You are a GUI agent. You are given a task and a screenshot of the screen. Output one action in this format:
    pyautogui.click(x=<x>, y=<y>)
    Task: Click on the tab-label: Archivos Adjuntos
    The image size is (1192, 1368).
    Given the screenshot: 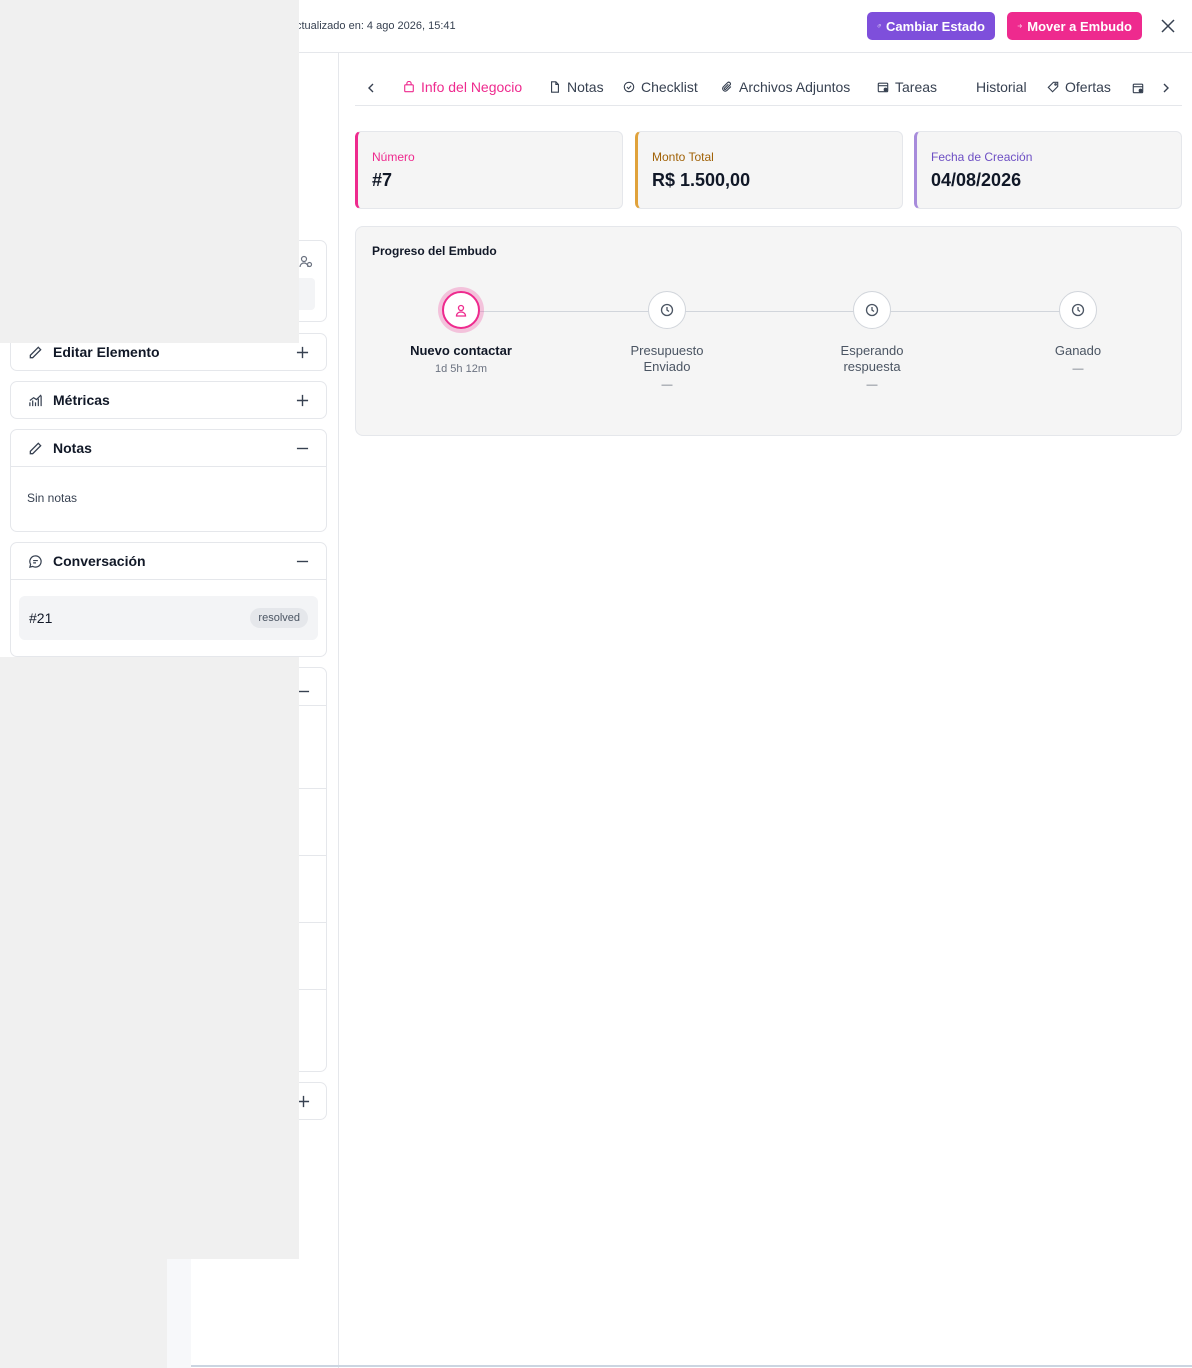 What is the action you would take?
    pyautogui.click(x=795, y=87)
    